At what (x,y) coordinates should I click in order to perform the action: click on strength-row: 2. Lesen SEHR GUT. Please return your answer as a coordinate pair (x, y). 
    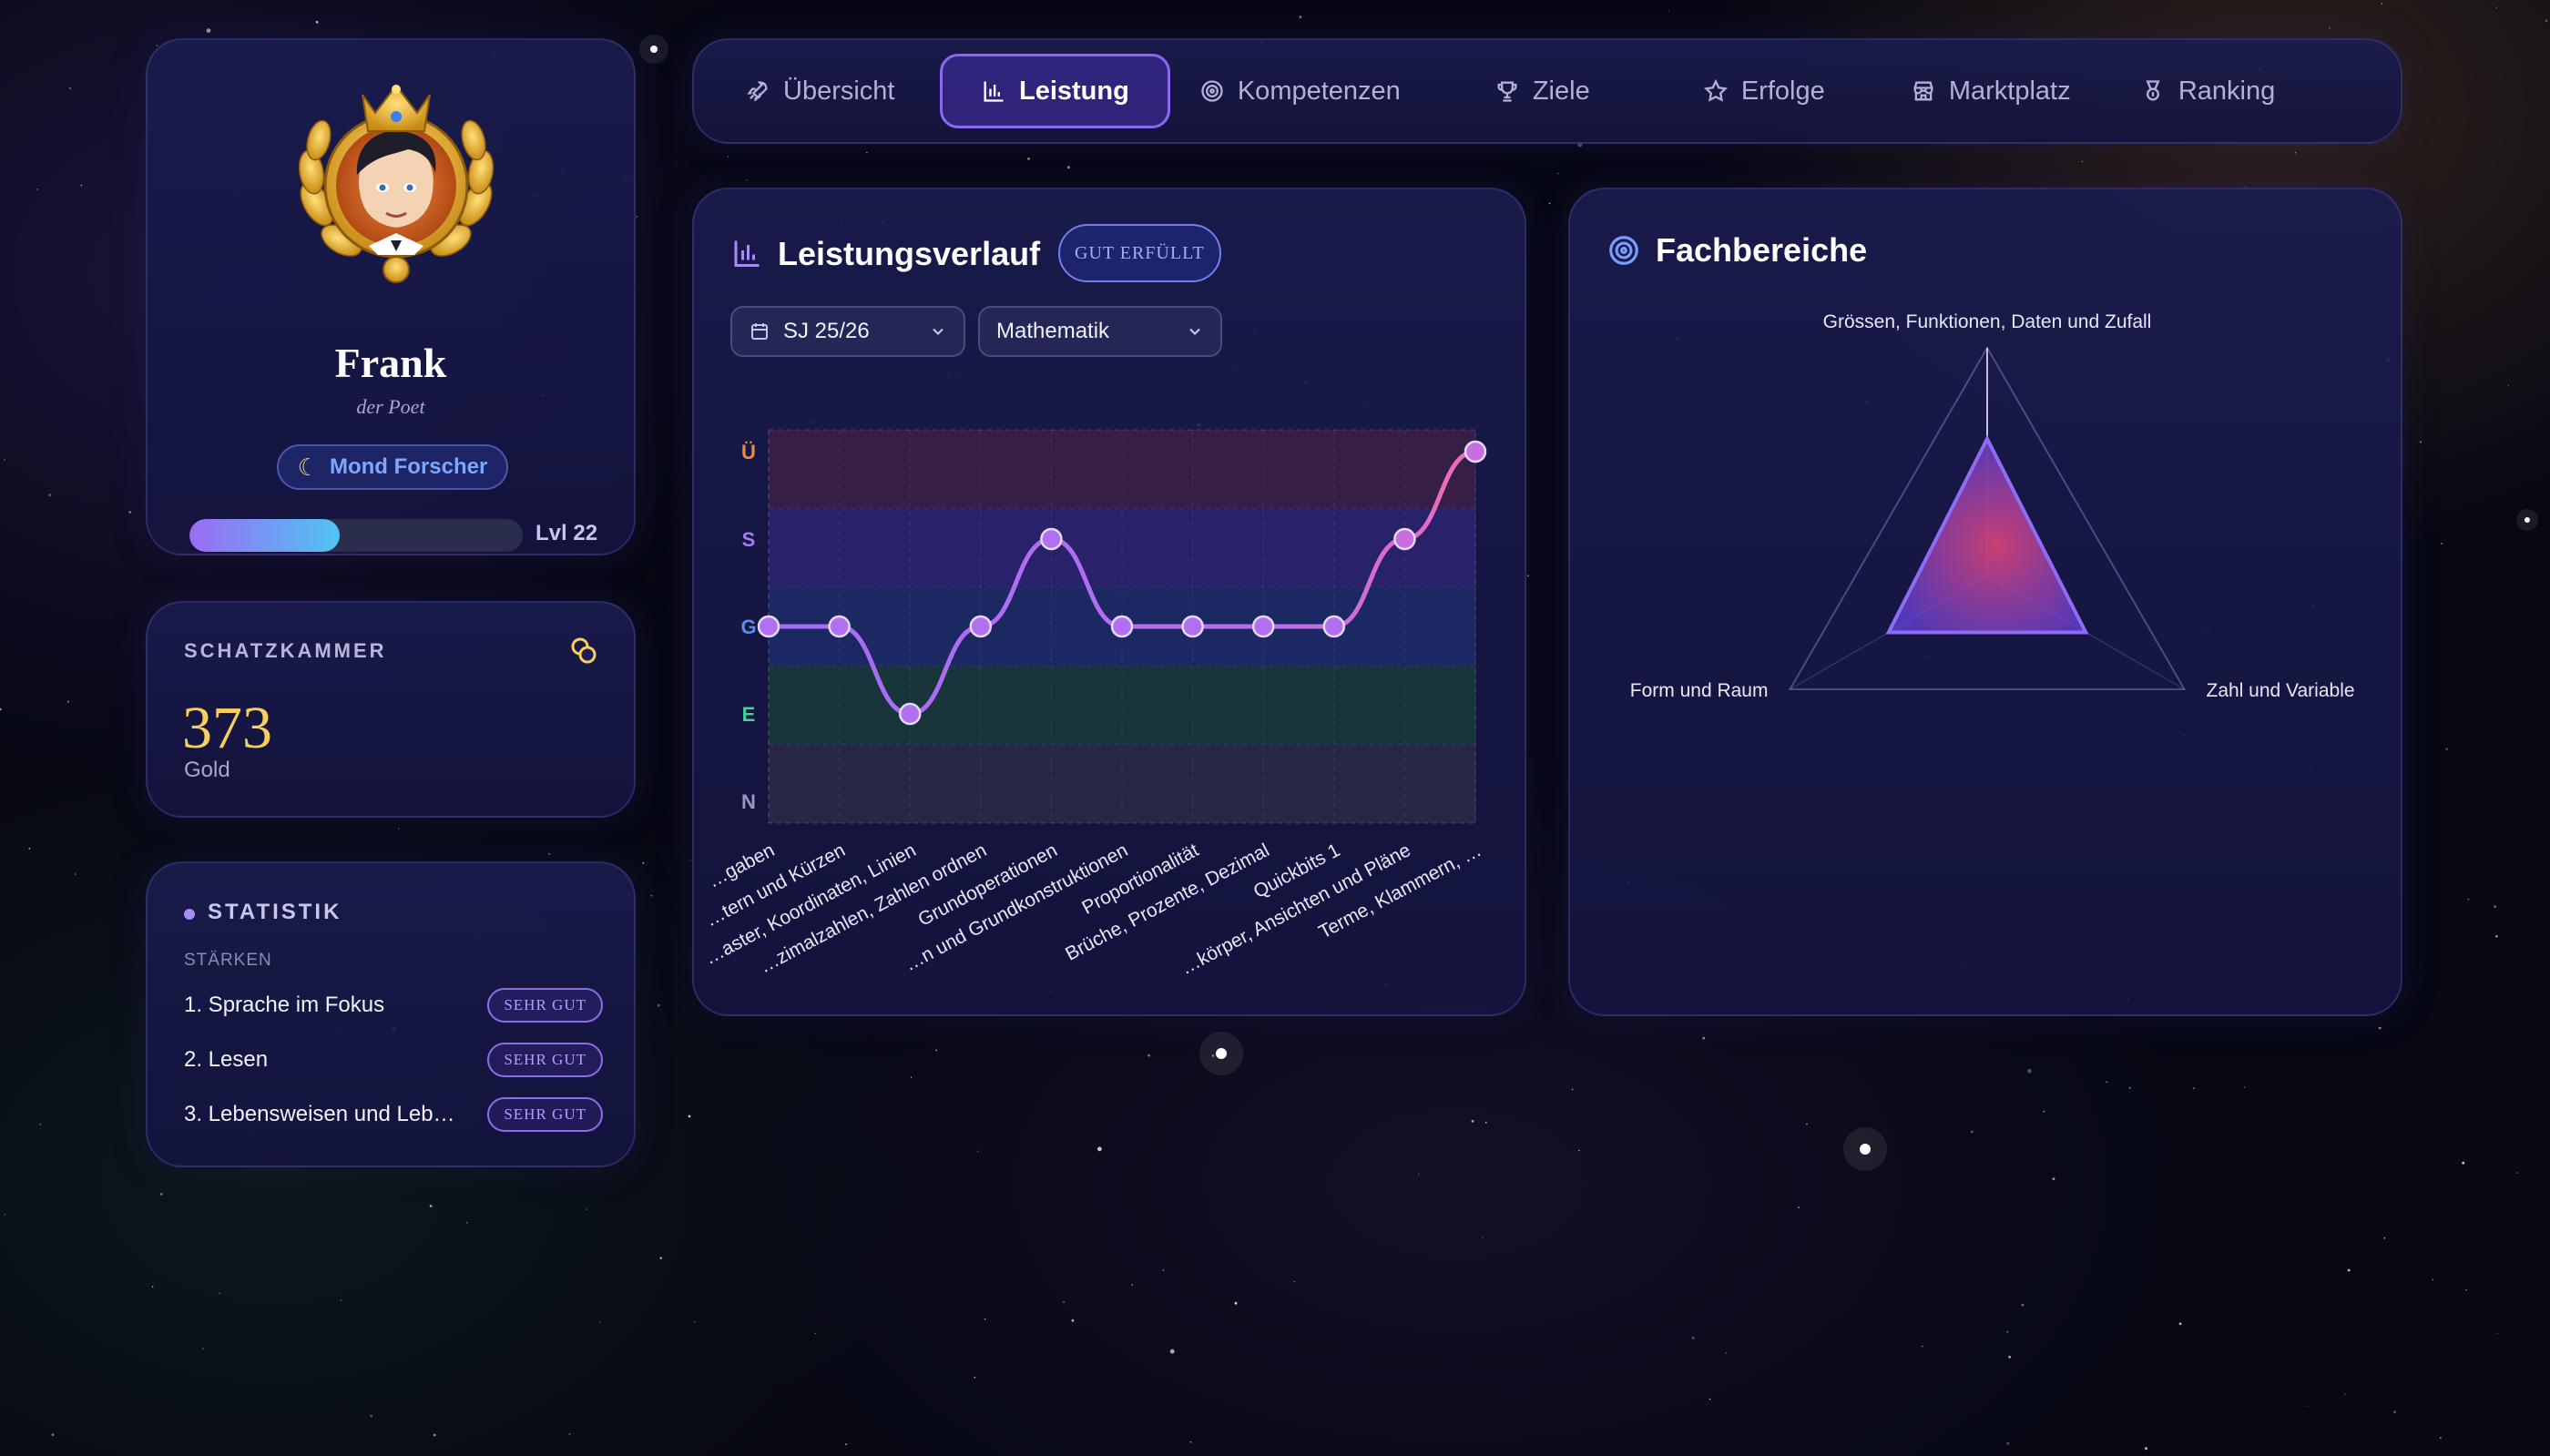
    Looking at the image, I should click on (394, 1060).